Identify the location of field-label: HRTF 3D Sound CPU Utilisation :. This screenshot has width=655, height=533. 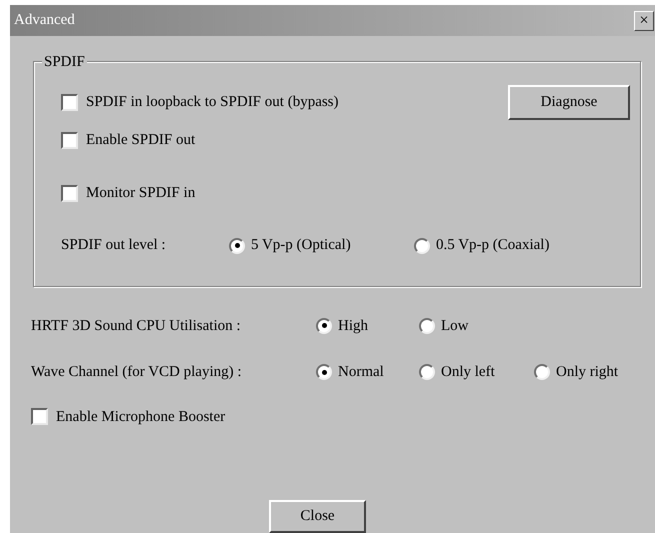
(136, 326).